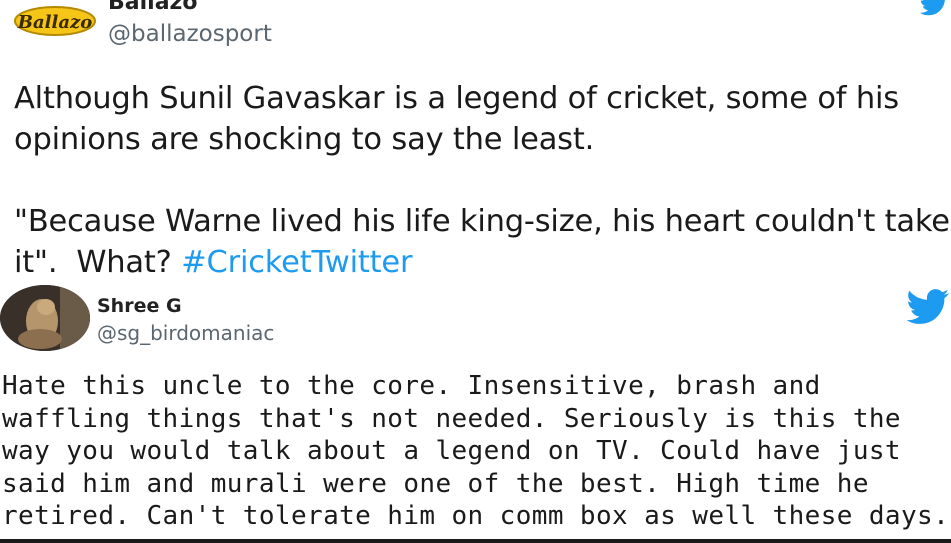 This screenshot has width=951, height=543. I want to click on author-name: Shree G, so click(139, 306).